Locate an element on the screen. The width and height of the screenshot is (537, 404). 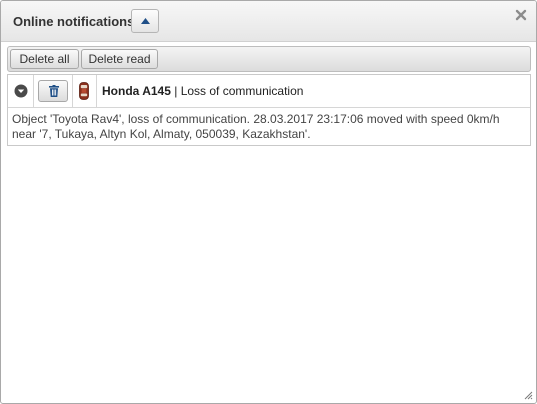
trash-icon is located at coordinates (54, 91).